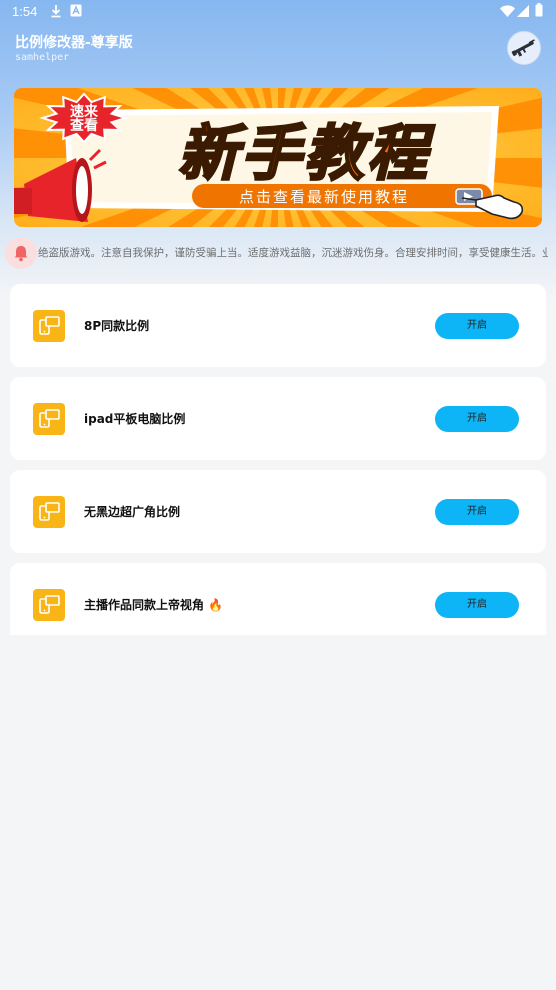 The height and width of the screenshot is (990, 556). What do you see at coordinates (56, 11) in the screenshot?
I see `download-icon` at bounding box center [56, 11].